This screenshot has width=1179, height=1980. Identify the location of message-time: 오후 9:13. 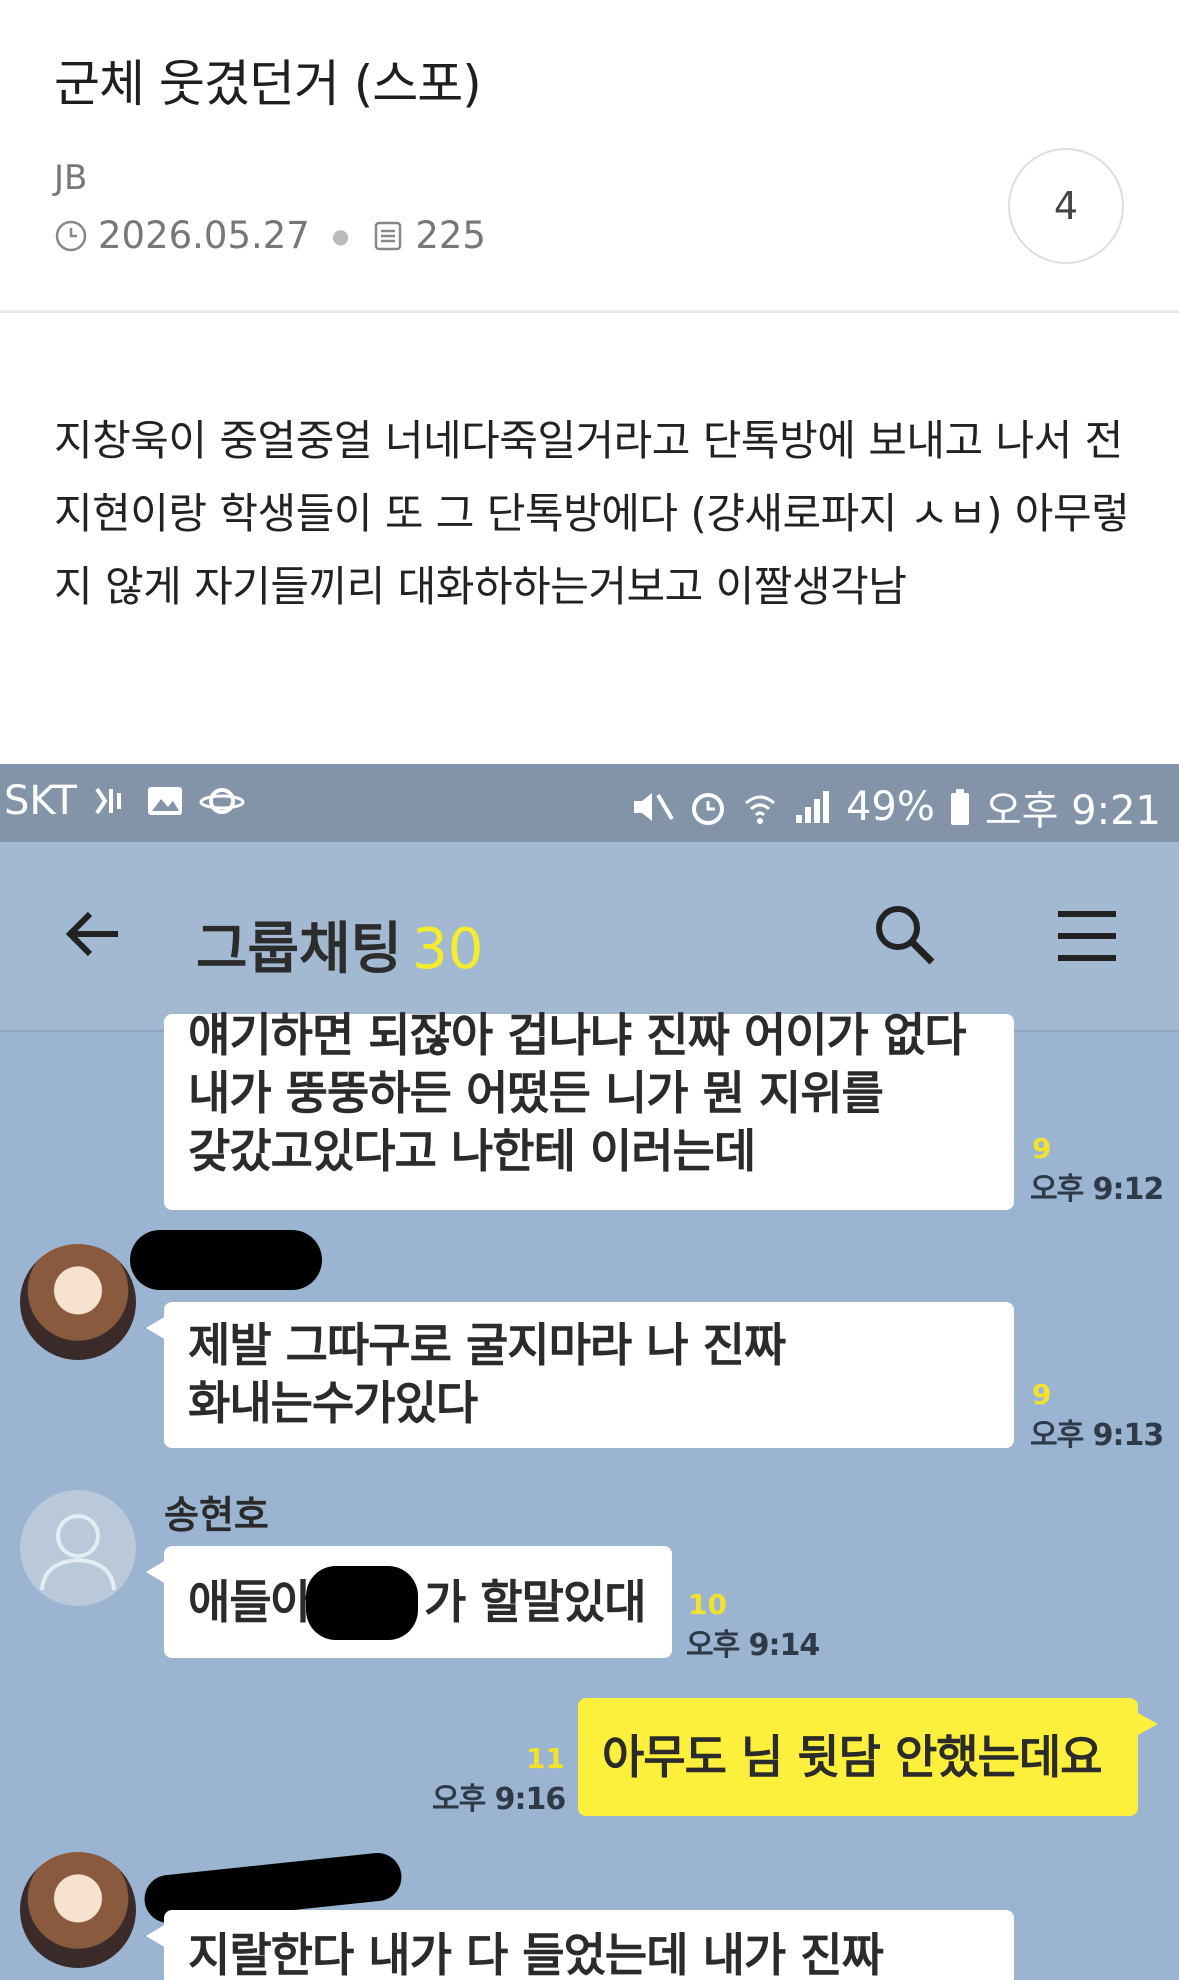
(1097, 1435).